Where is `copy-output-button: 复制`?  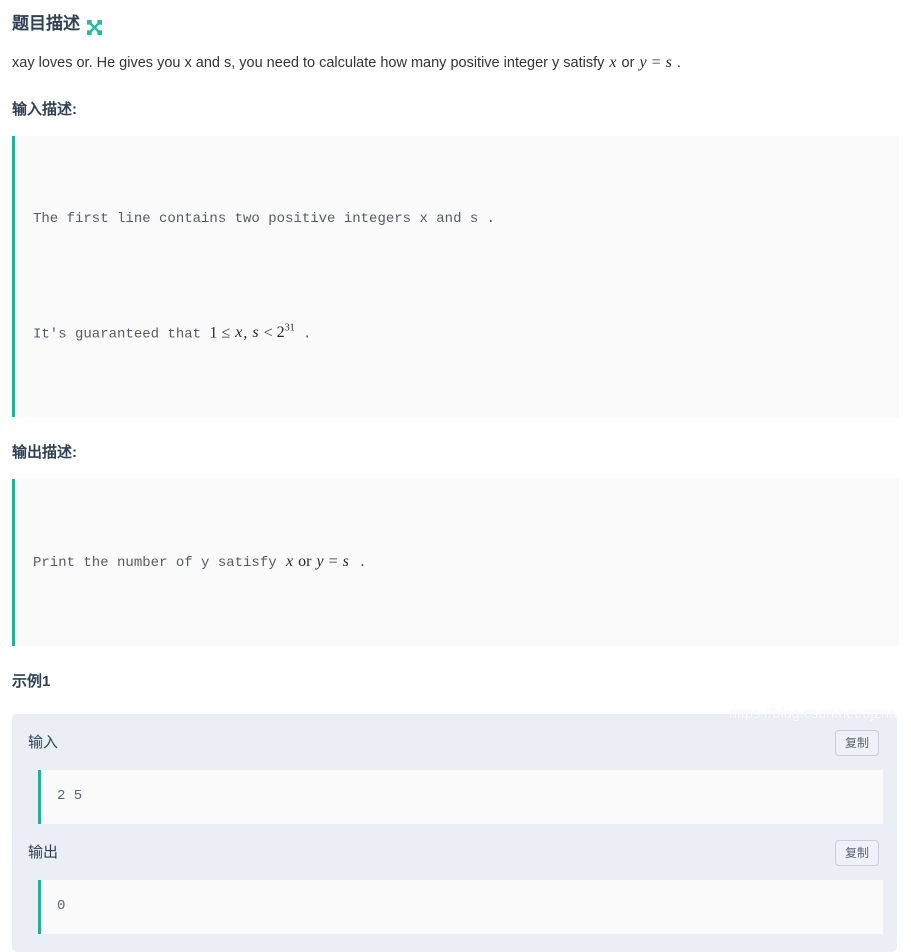 copy-output-button: 复制 is located at coordinates (856, 853).